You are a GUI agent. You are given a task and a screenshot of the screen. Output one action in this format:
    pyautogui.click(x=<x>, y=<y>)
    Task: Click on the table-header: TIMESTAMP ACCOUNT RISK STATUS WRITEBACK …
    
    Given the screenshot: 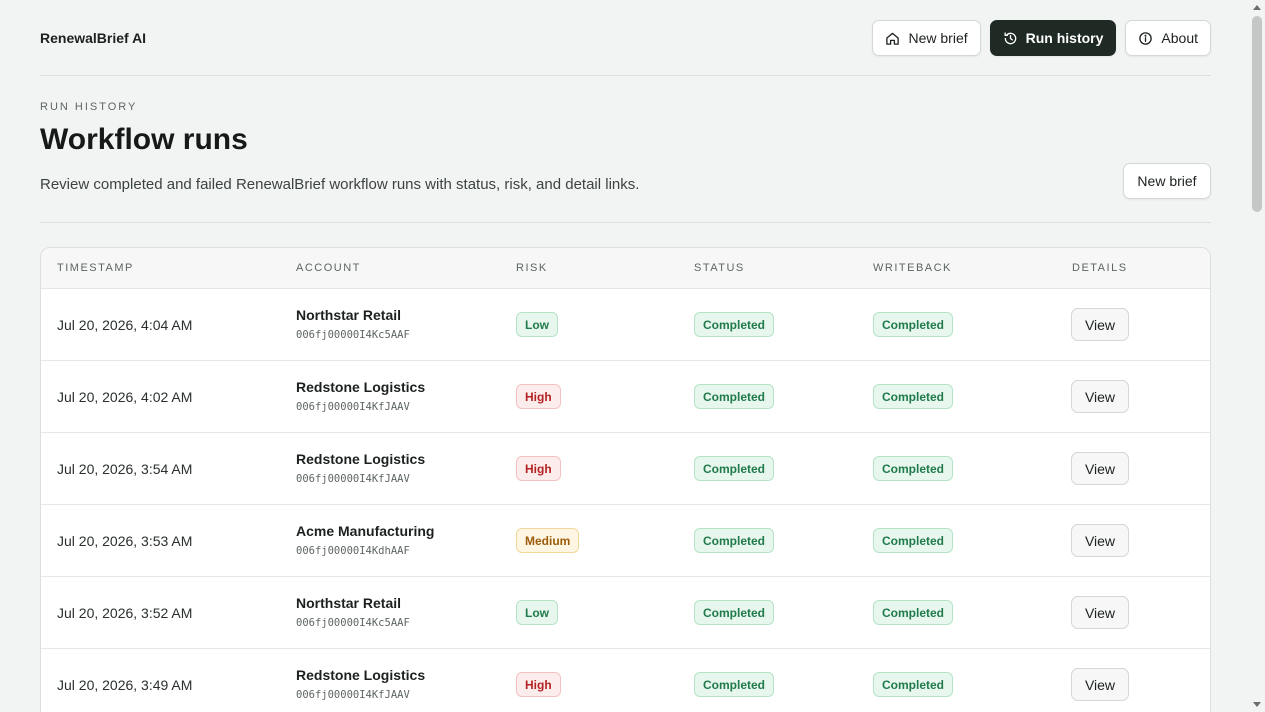 What is the action you would take?
    pyautogui.click(x=625, y=268)
    